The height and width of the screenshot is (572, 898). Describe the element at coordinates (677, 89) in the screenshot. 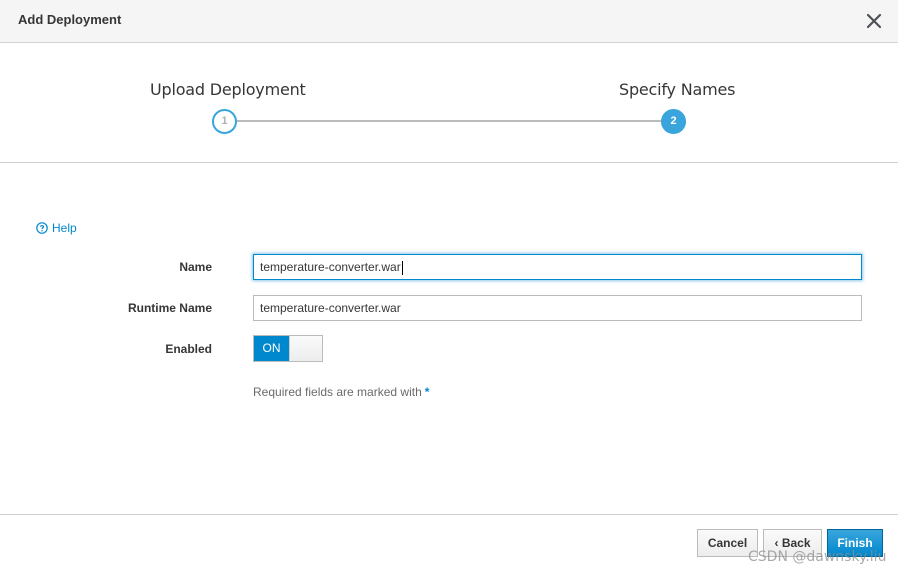

I see `step-2-label: Specify Names` at that location.